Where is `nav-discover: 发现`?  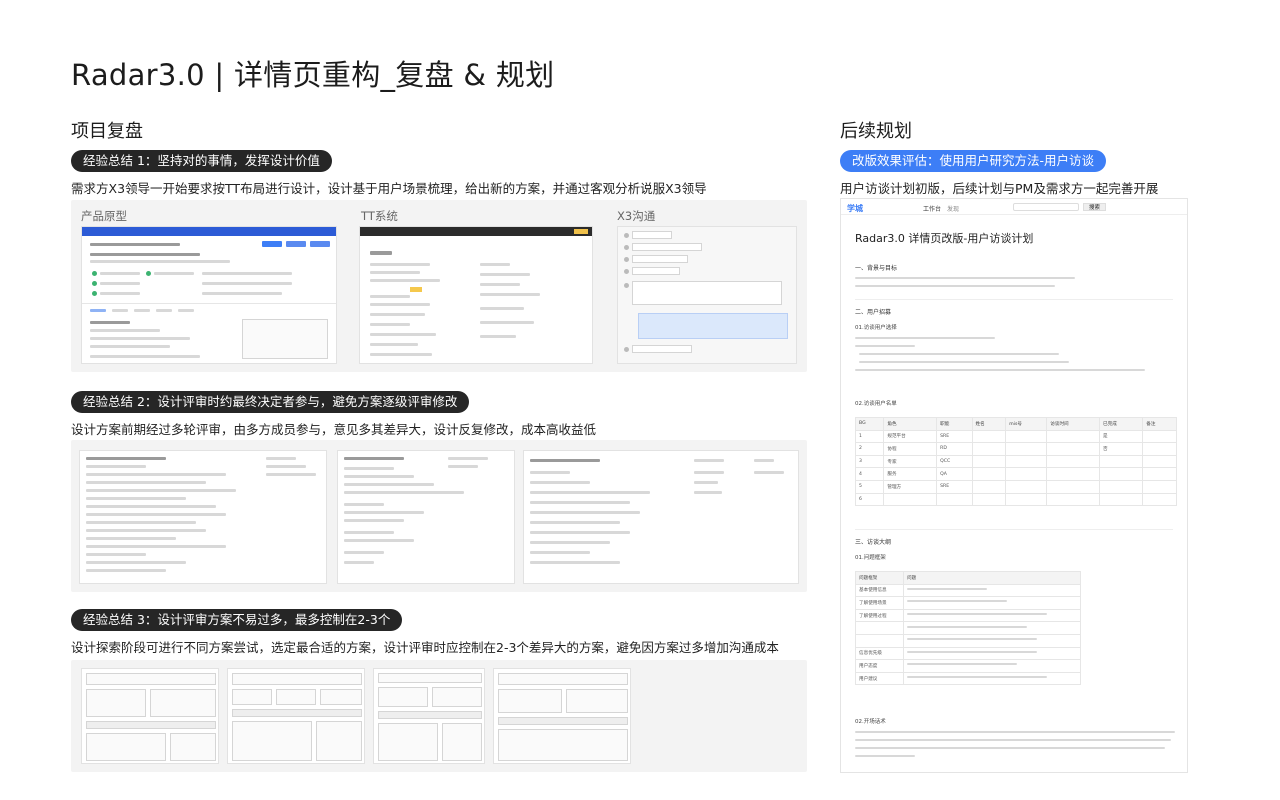 nav-discover: 发现 is located at coordinates (953, 208).